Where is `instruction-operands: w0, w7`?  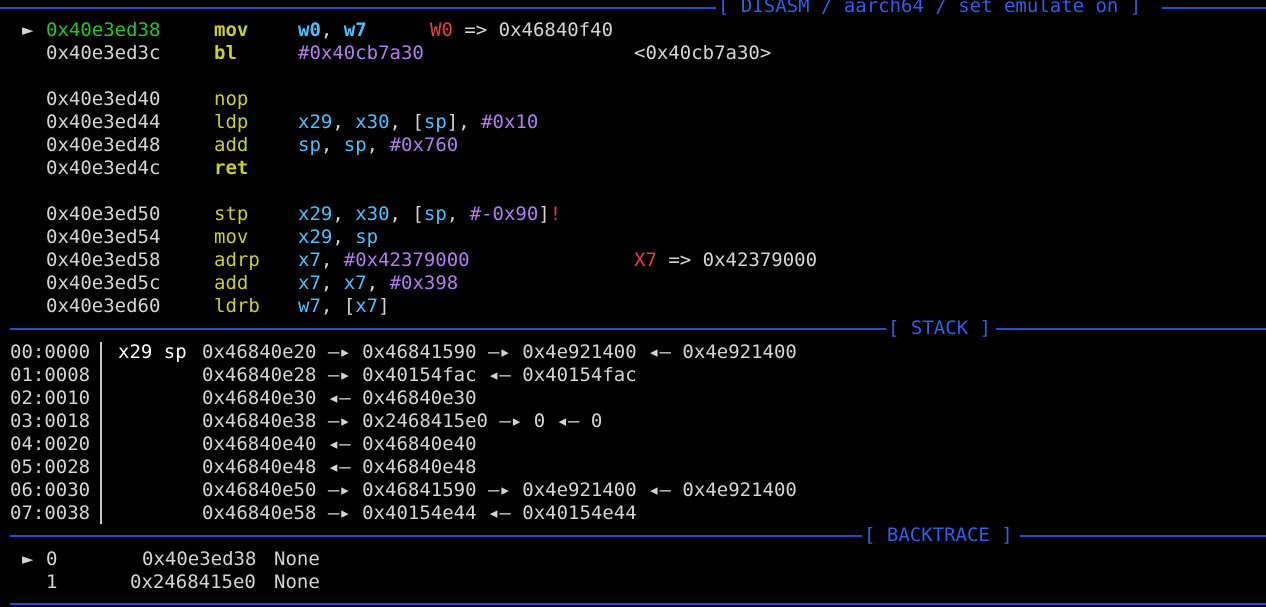
instruction-operands: w0, w7 is located at coordinates (332, 30).